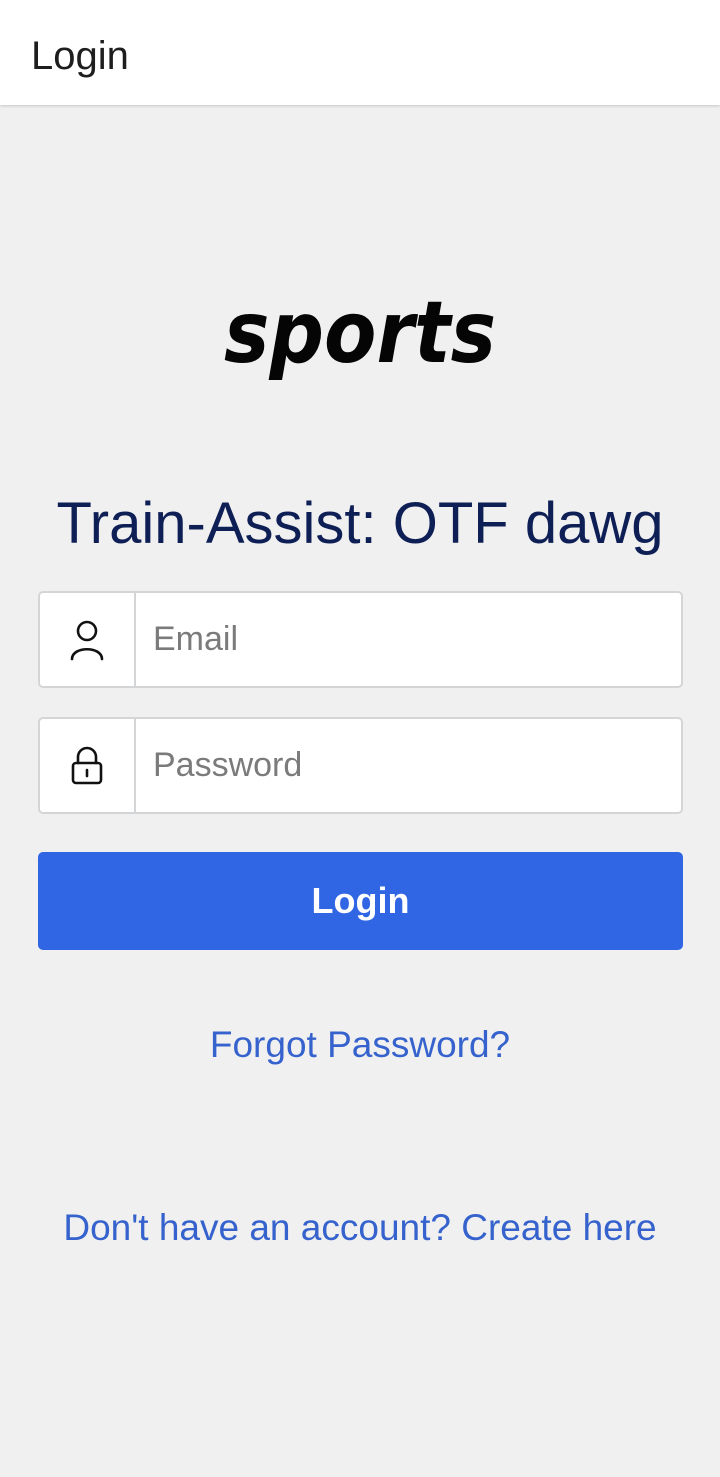 The width and height of the screenshot is (720, 1477). I want to click on login-button: Login, so click(360, 901).